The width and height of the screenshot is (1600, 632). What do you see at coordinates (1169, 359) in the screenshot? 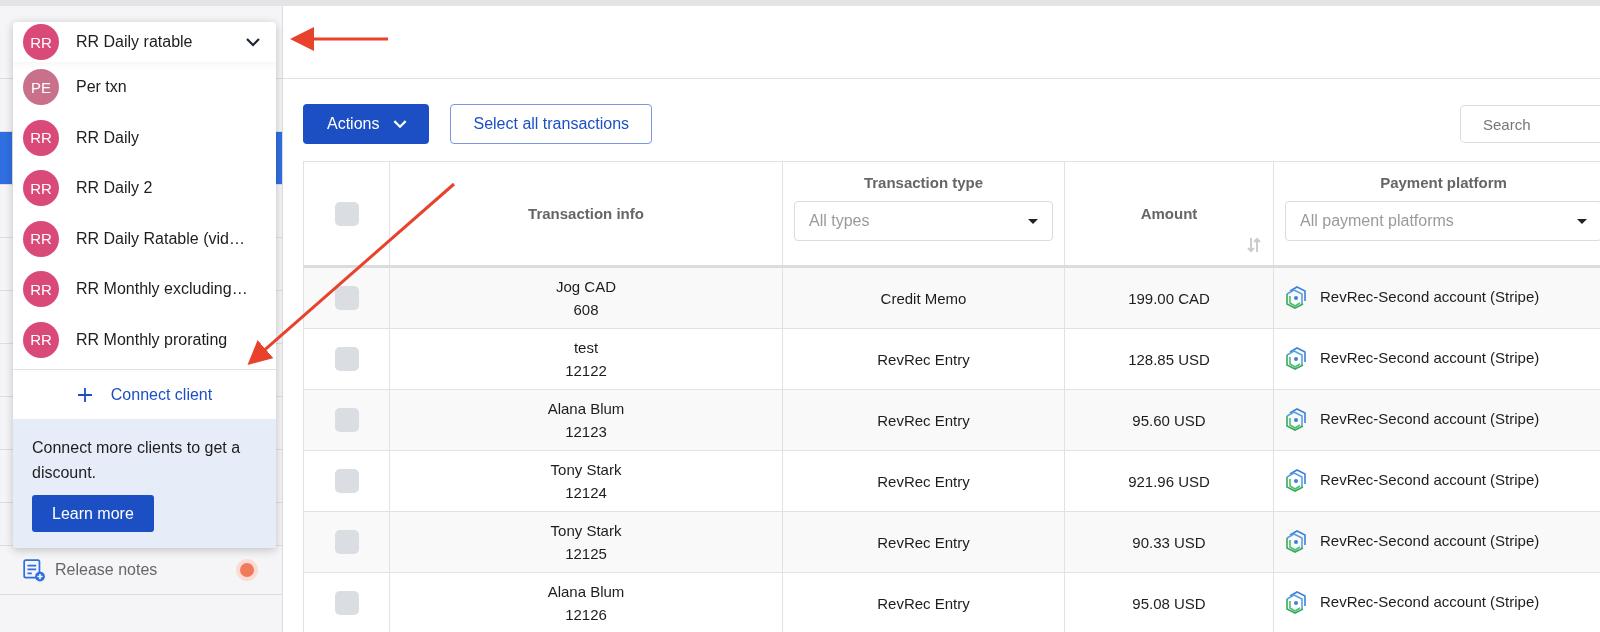
I see `table-cell: 128.85 USD` at bounding box center [1169, 359].